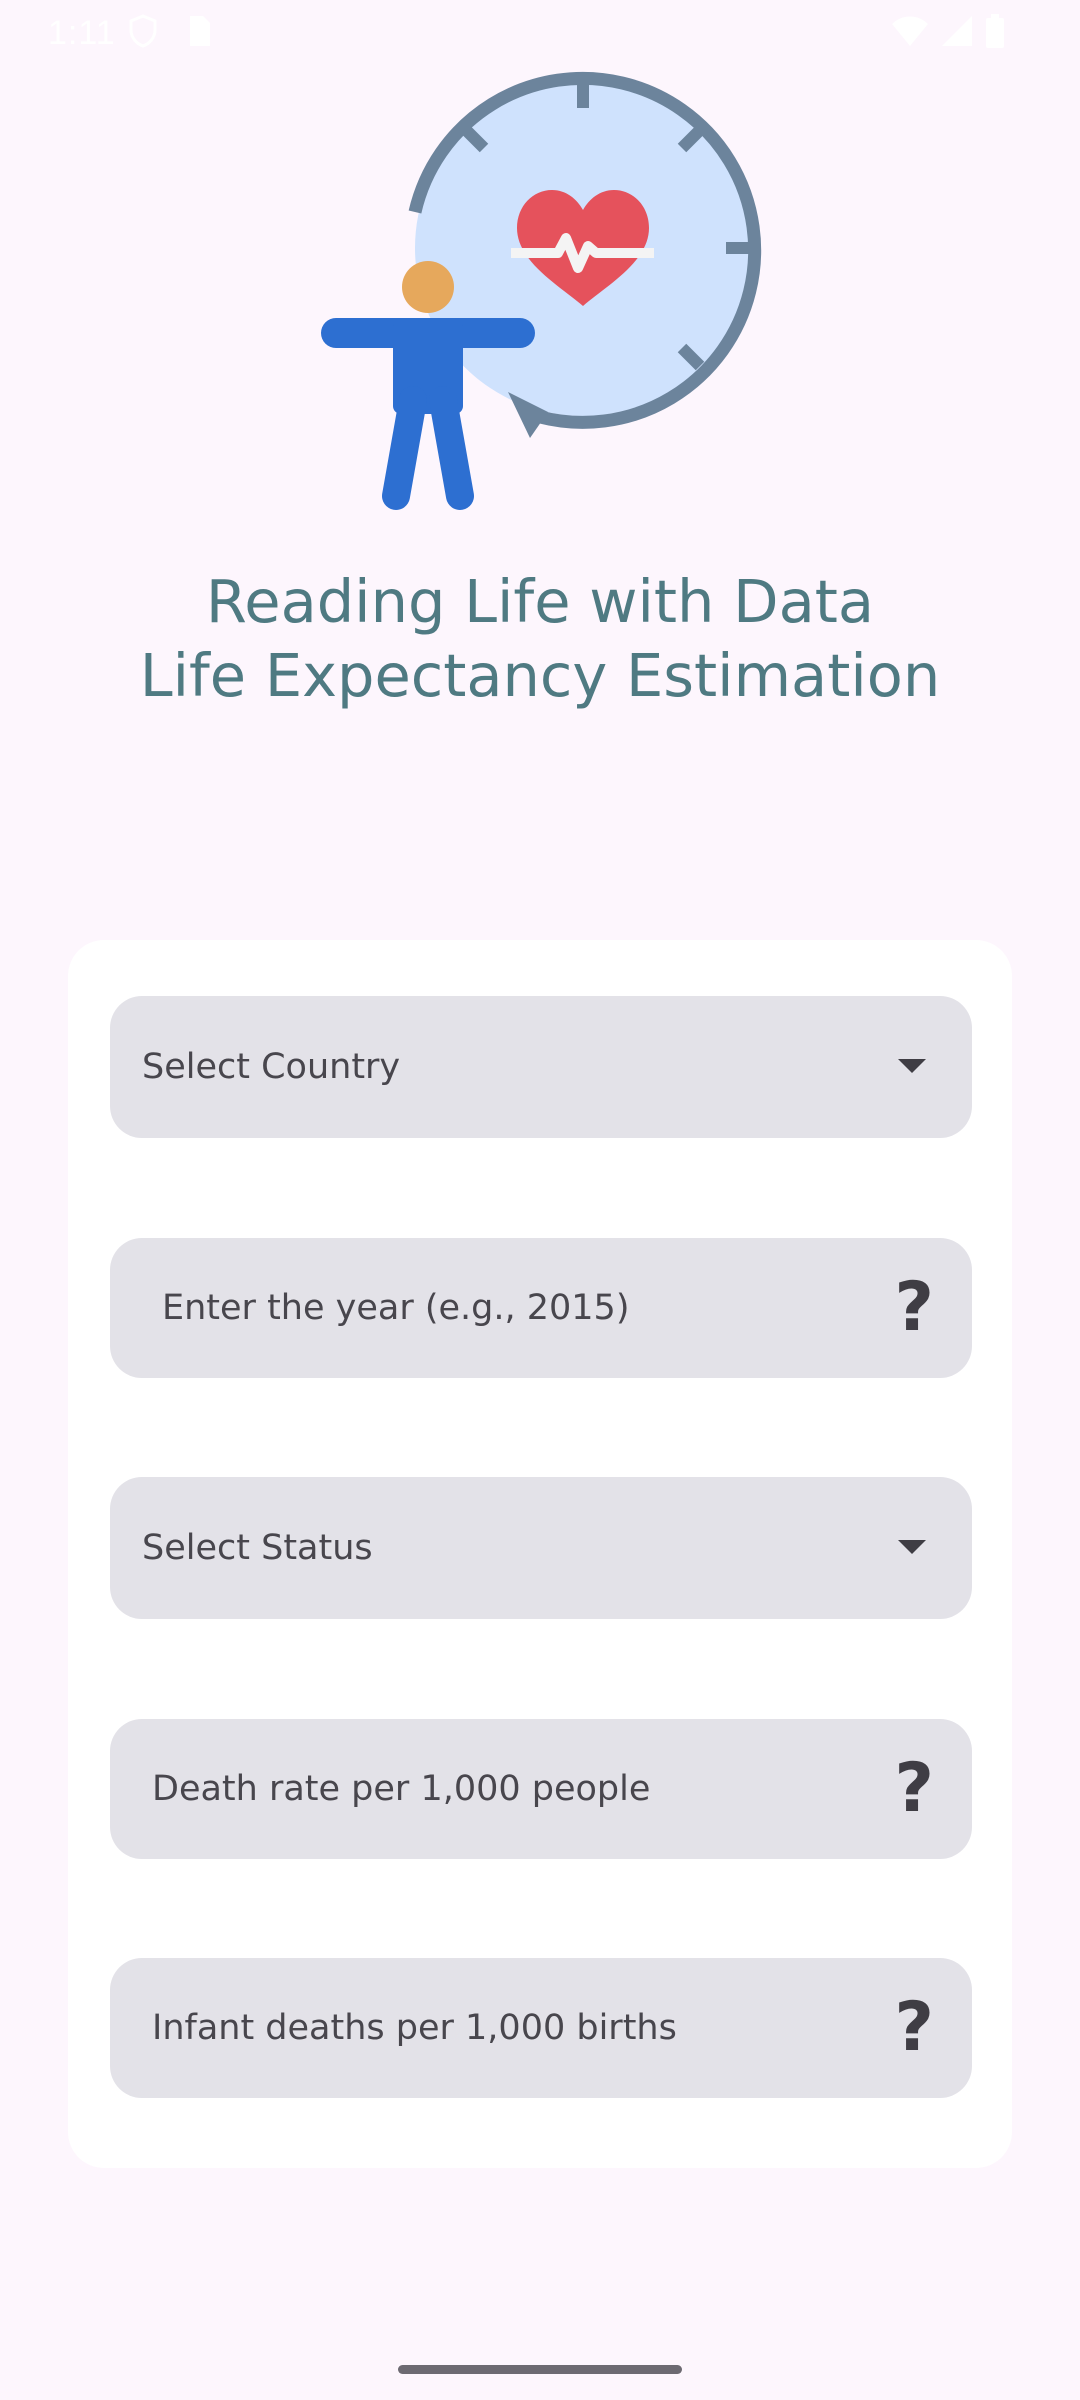 The image size is (1080, 2400). I want to click on year-input, so click(541, 1308).